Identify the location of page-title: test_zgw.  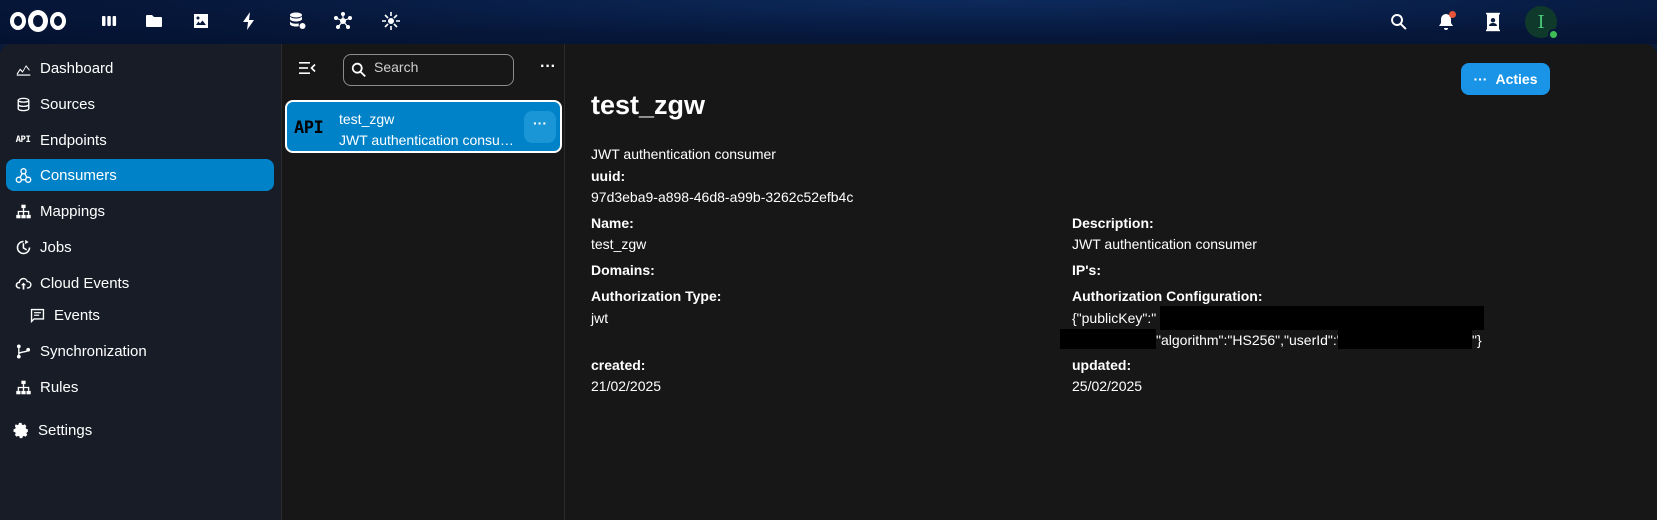
(648, 105).